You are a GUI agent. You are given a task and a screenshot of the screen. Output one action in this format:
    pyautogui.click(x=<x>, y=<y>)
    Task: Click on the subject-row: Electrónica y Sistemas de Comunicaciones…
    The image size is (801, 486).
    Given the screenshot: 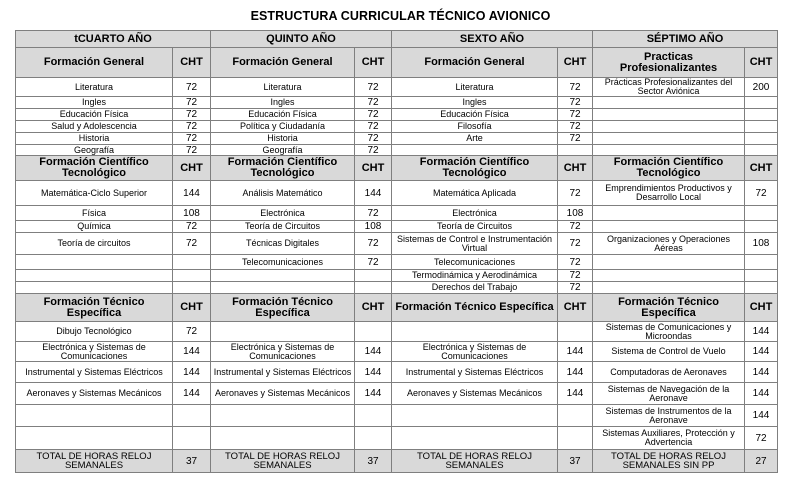 What is the action you would take?
    pyautogui.click(x=396, y=351)
    